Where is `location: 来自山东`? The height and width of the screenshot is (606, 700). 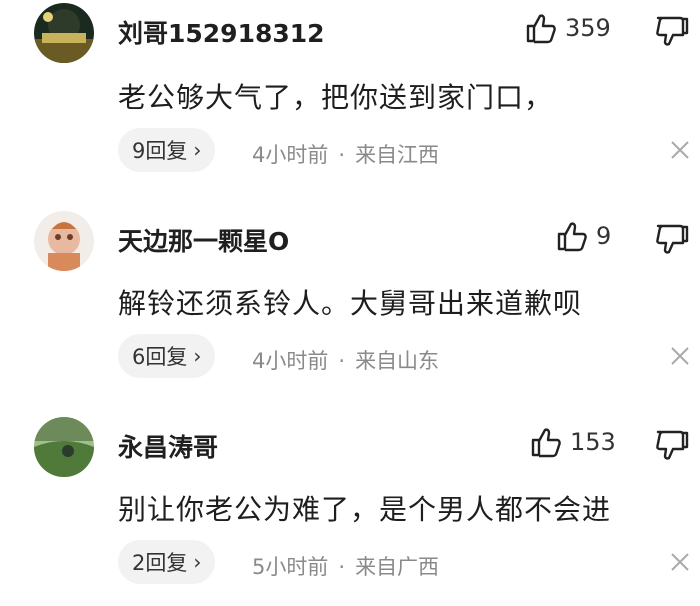
location: 来自山东 is located at coordinates (397, 361).